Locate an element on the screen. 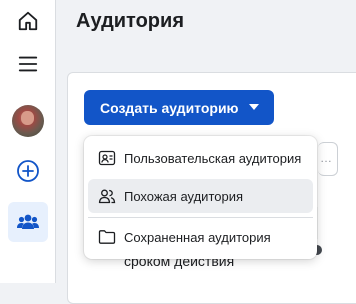 The image size is (356, 304). home-icon is located at coordinates (28, 21).